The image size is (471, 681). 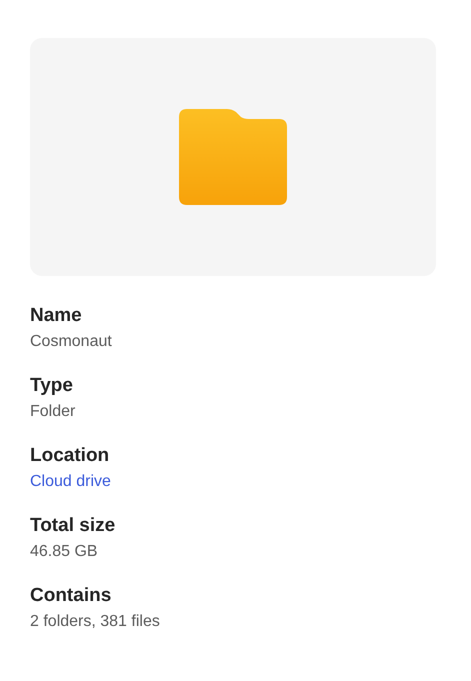 I want to click on property-label: Type, so click(x=52, y=386).